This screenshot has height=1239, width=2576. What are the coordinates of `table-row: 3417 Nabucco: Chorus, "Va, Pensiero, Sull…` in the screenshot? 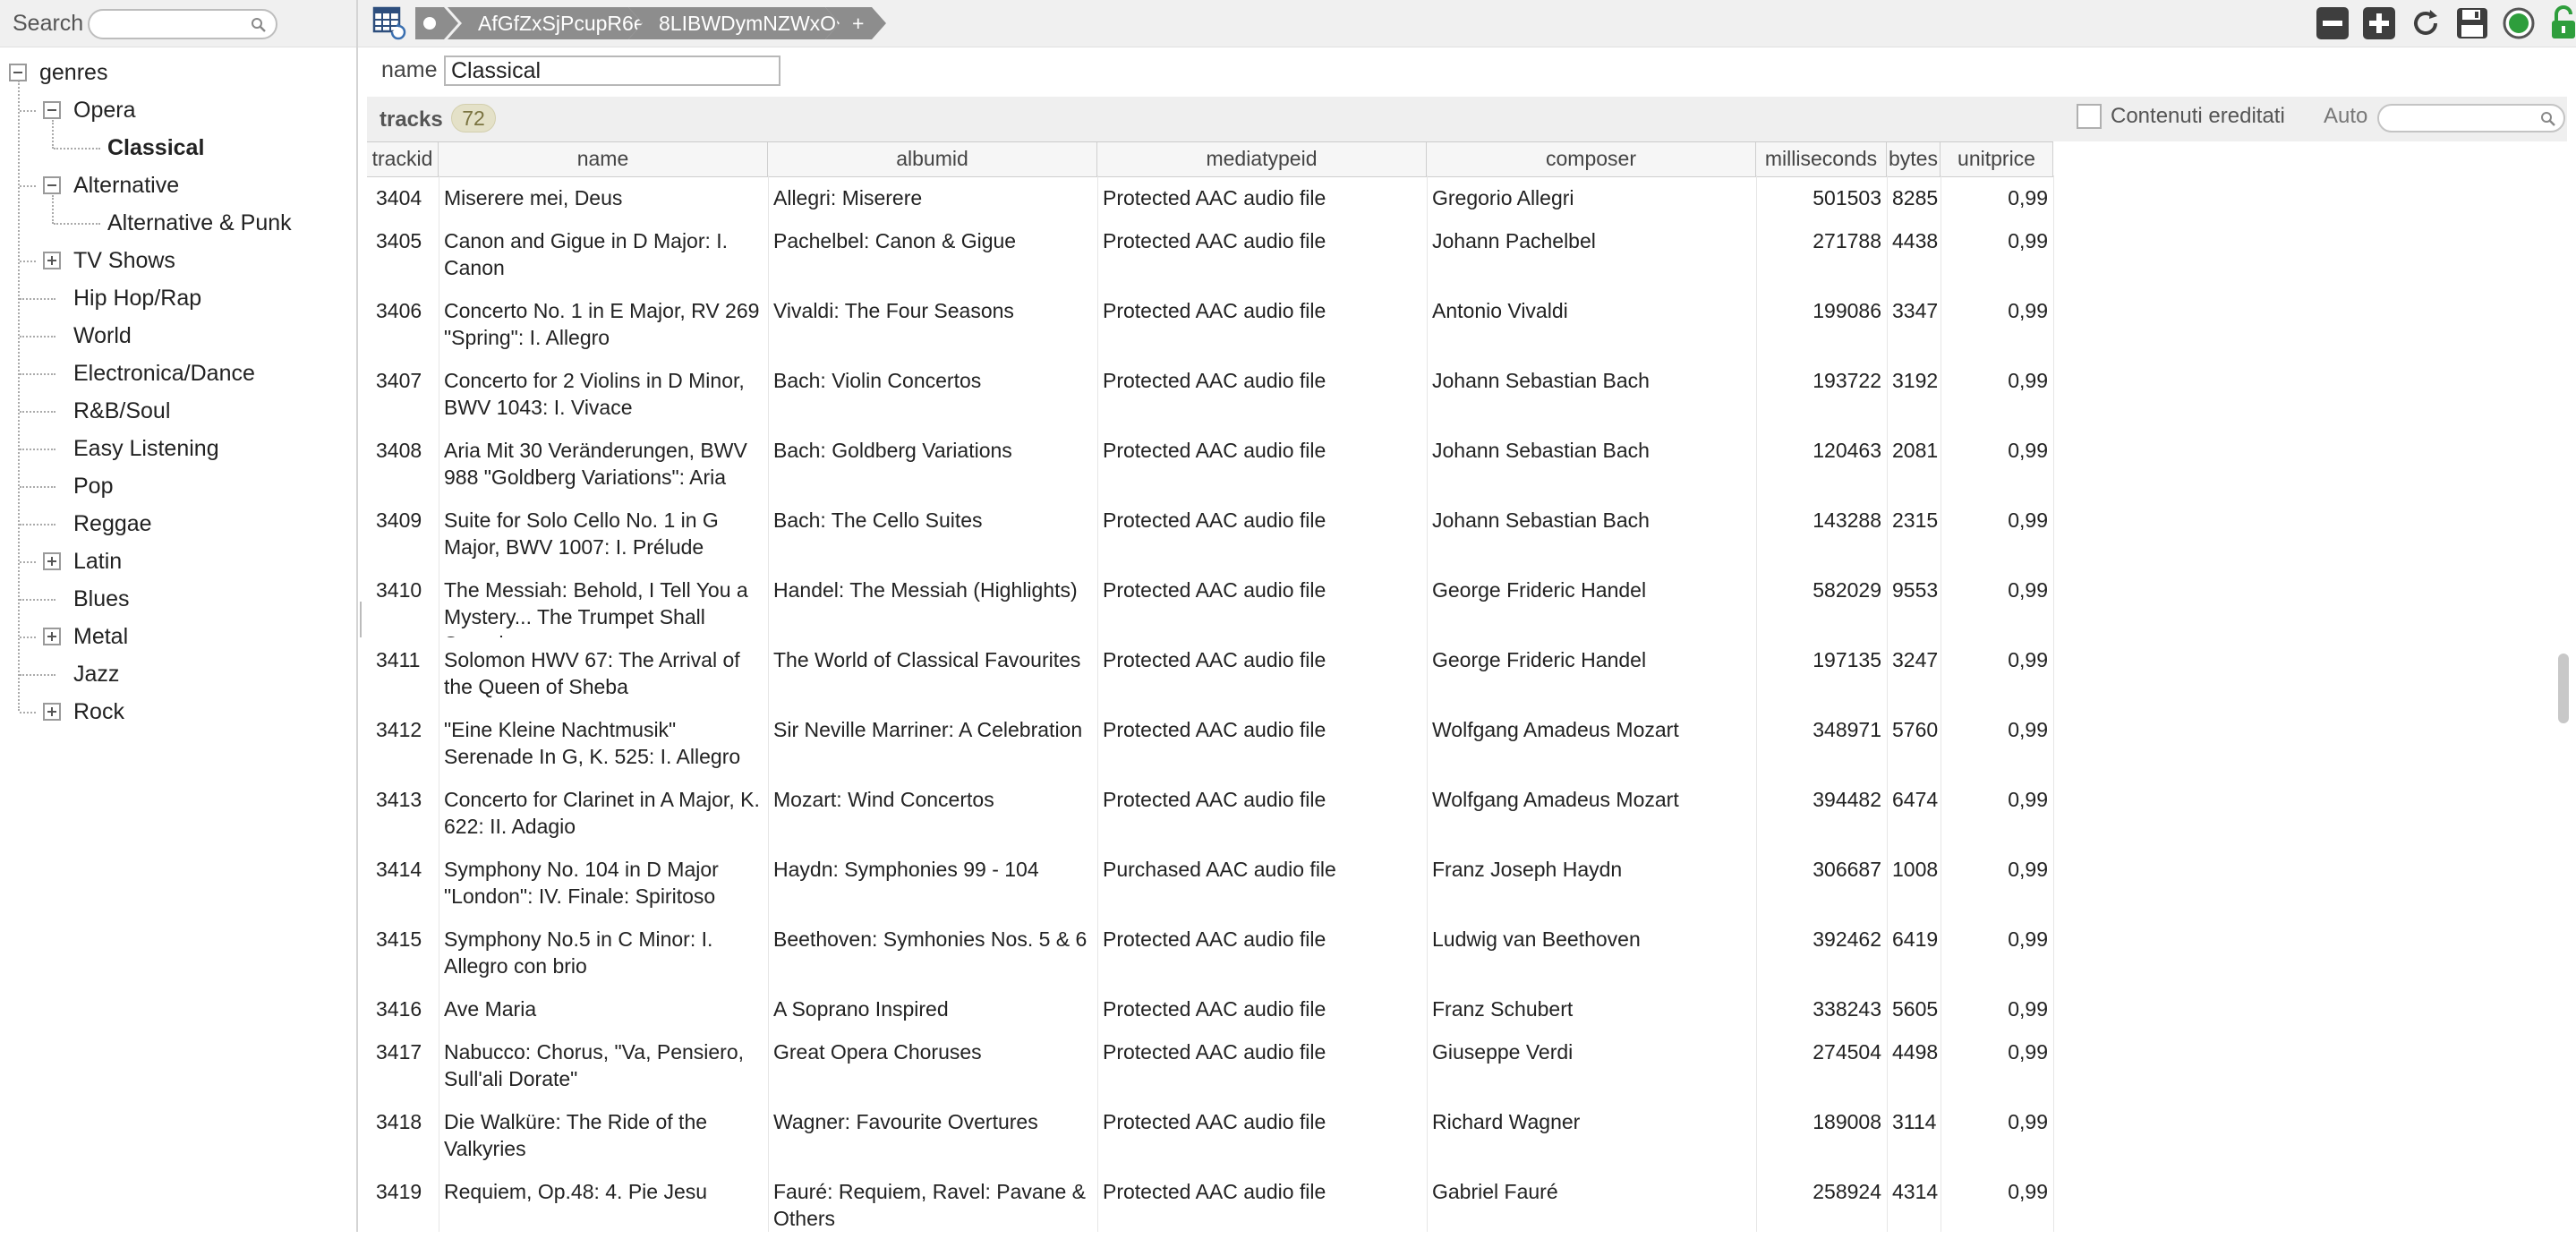 It's located at (1467, 1064).